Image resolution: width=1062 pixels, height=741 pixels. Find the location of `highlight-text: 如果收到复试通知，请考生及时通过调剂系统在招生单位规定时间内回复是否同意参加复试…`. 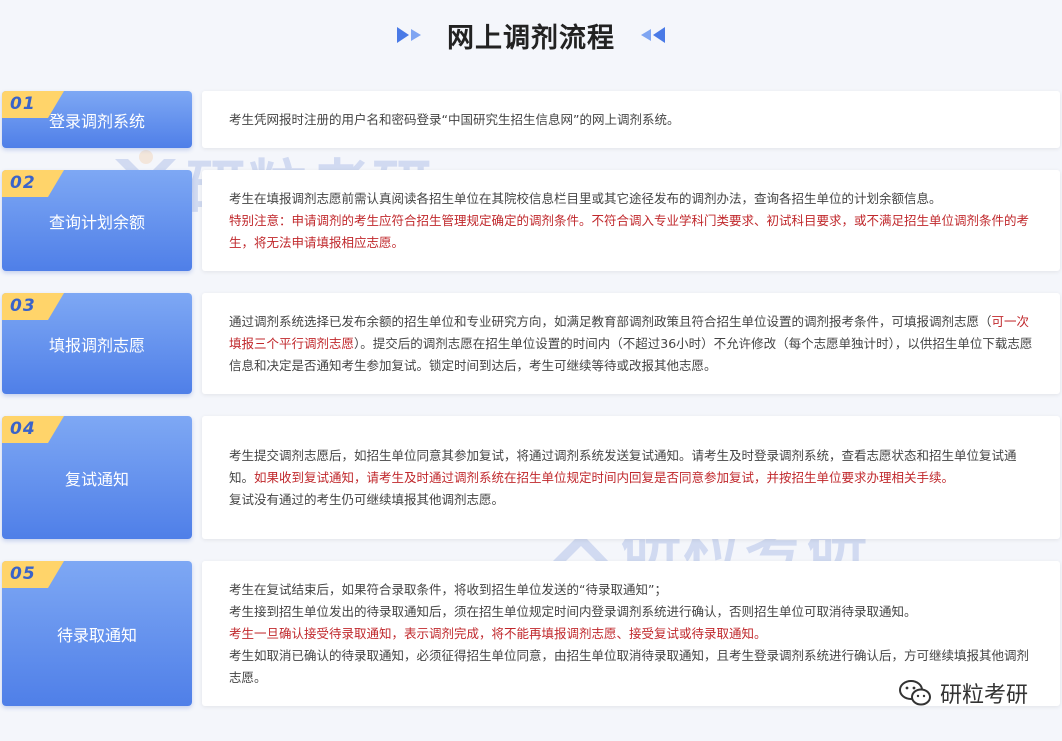

highlight-text: 如果收到复试通知，请考生及时通过调剂系统在招生单位规定时间内回复是否同意参加复试… is located at coordinates (604, 477).